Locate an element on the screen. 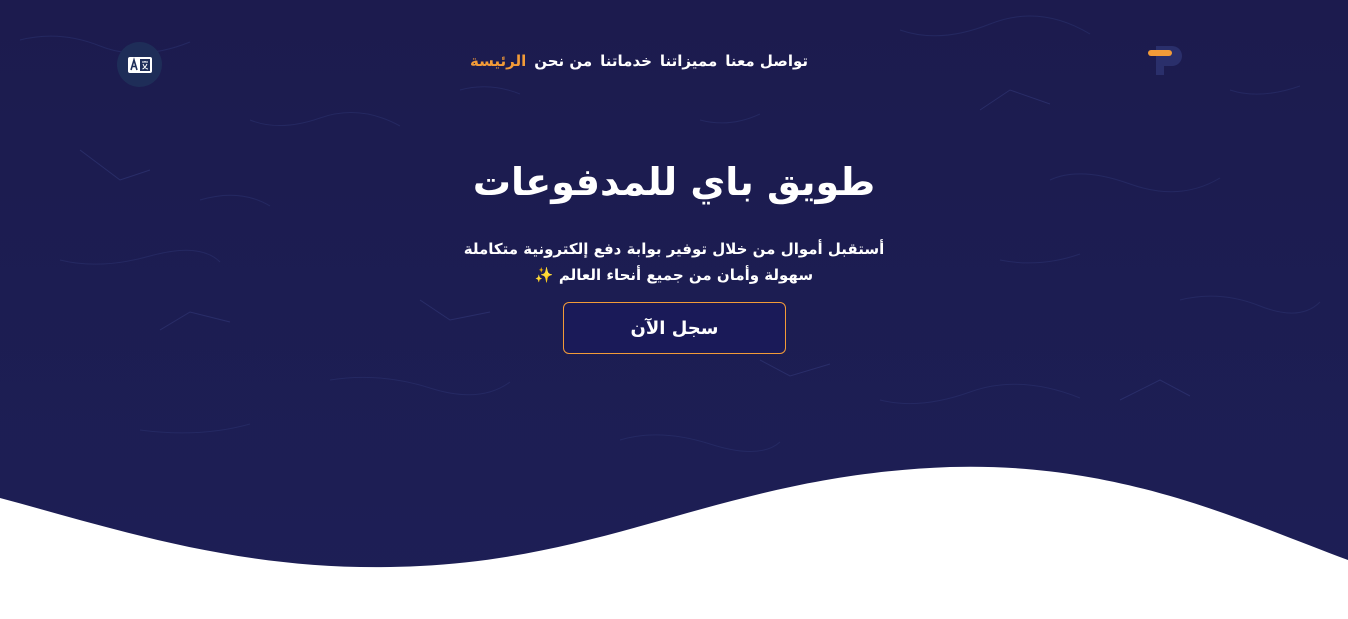 The width and height of the screenshot is (1348, 619). nav-link-features: مميزاتنا is located at coordinates (688, 61).